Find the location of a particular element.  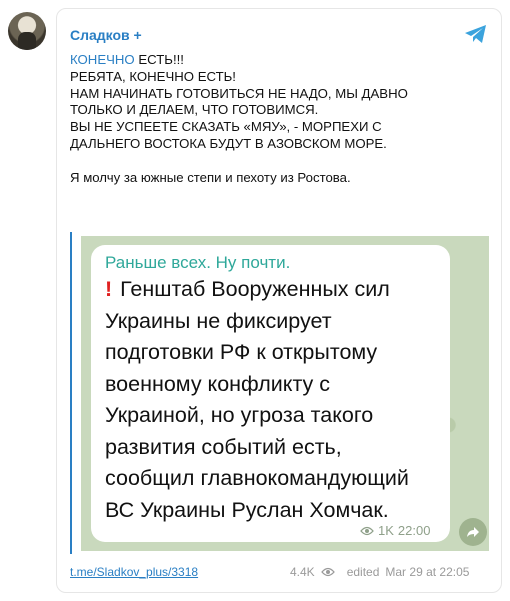

forwarded-channel-title: Раньше всех. Ну почти. is located at coordinates (197, 263).